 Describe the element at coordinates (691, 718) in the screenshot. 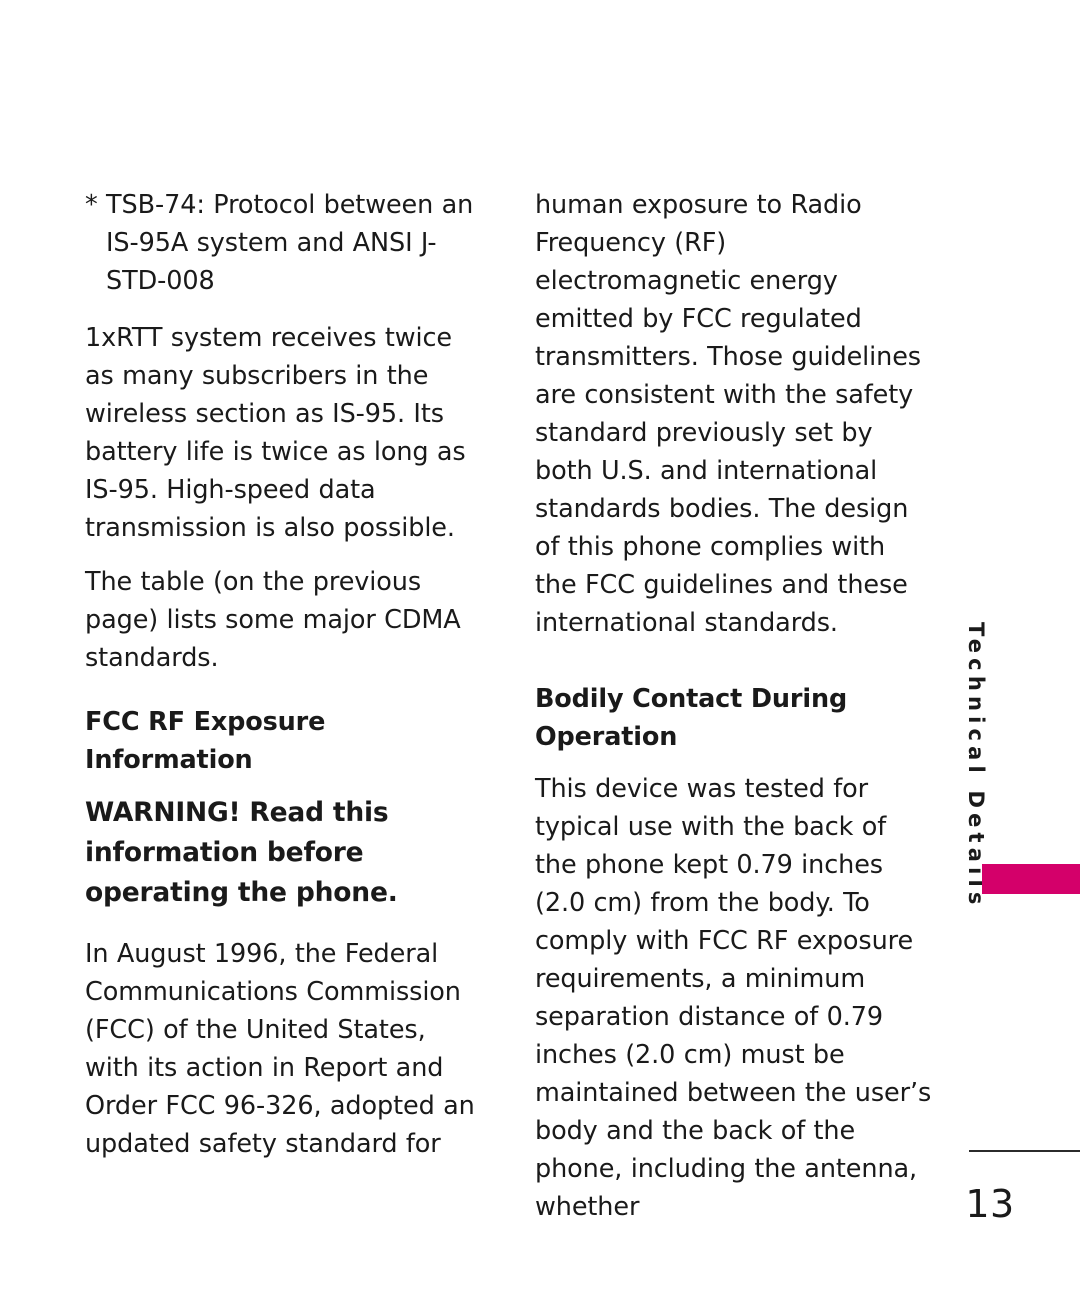

I see `heading-bodily-contact-during-operation: Bodily Contact During Operation` at that location.